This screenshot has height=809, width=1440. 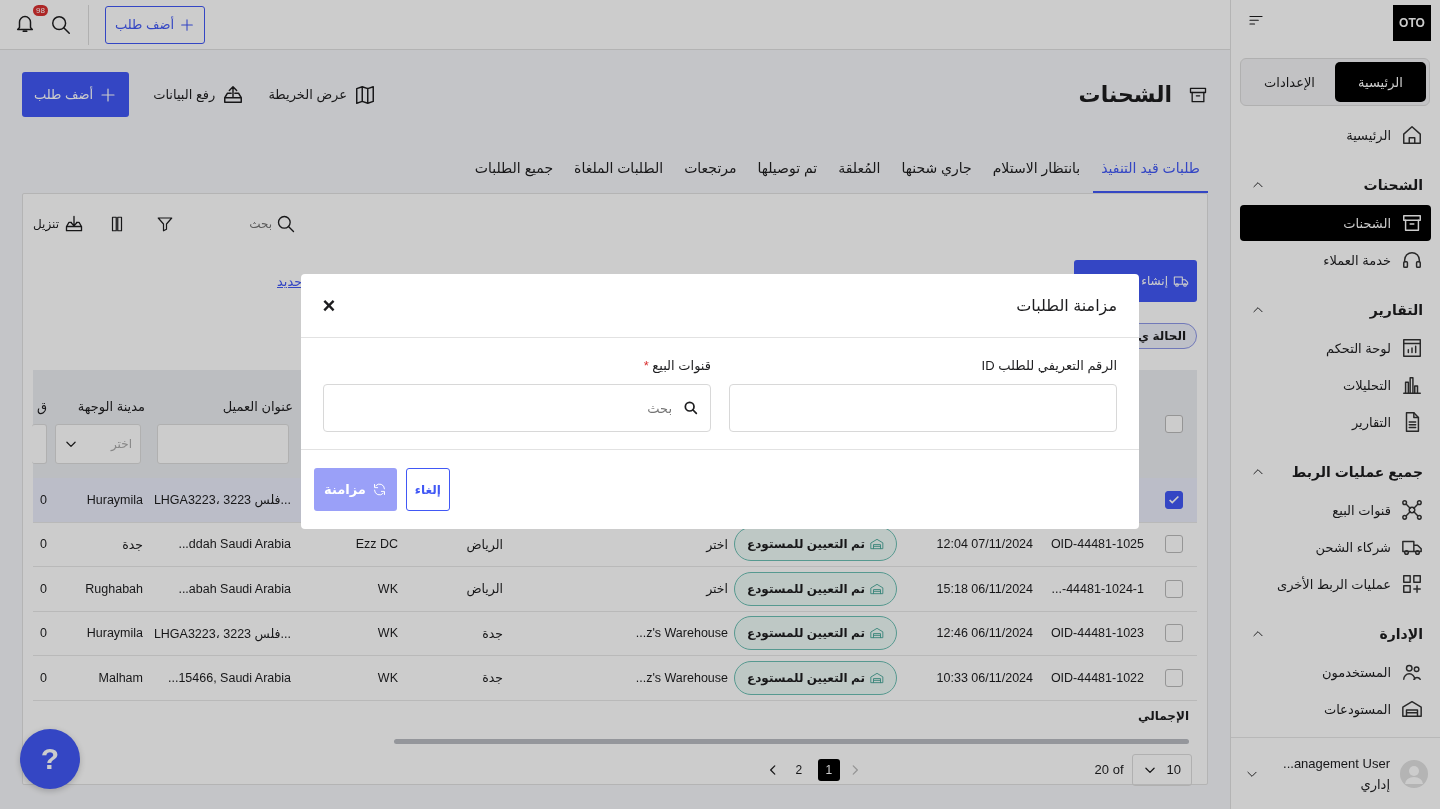 What do you see at coordinates (984, 544) in the screenshot?
I see `table-cell: 12:04 07/11/2024` at bounding box center [984, 544].